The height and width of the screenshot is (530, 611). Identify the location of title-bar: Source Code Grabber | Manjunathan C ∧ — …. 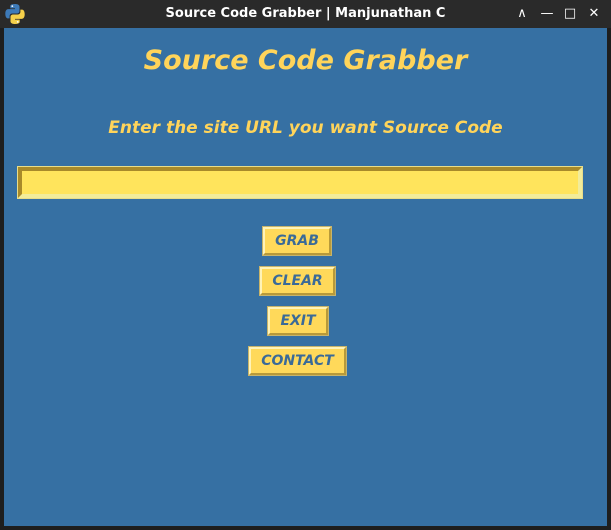
(305, 14).